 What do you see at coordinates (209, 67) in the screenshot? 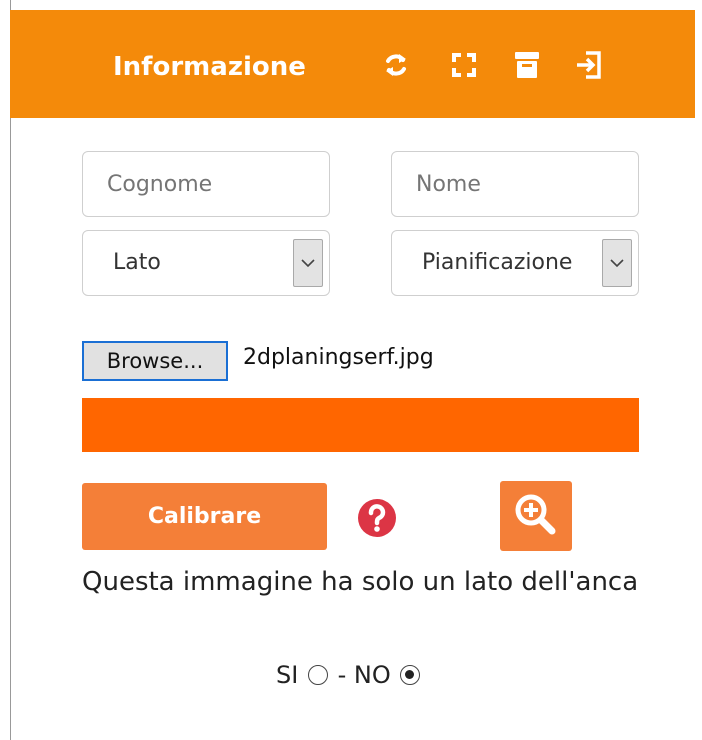
I see `panel-title: Informazione` at bounding box center [209, 67].